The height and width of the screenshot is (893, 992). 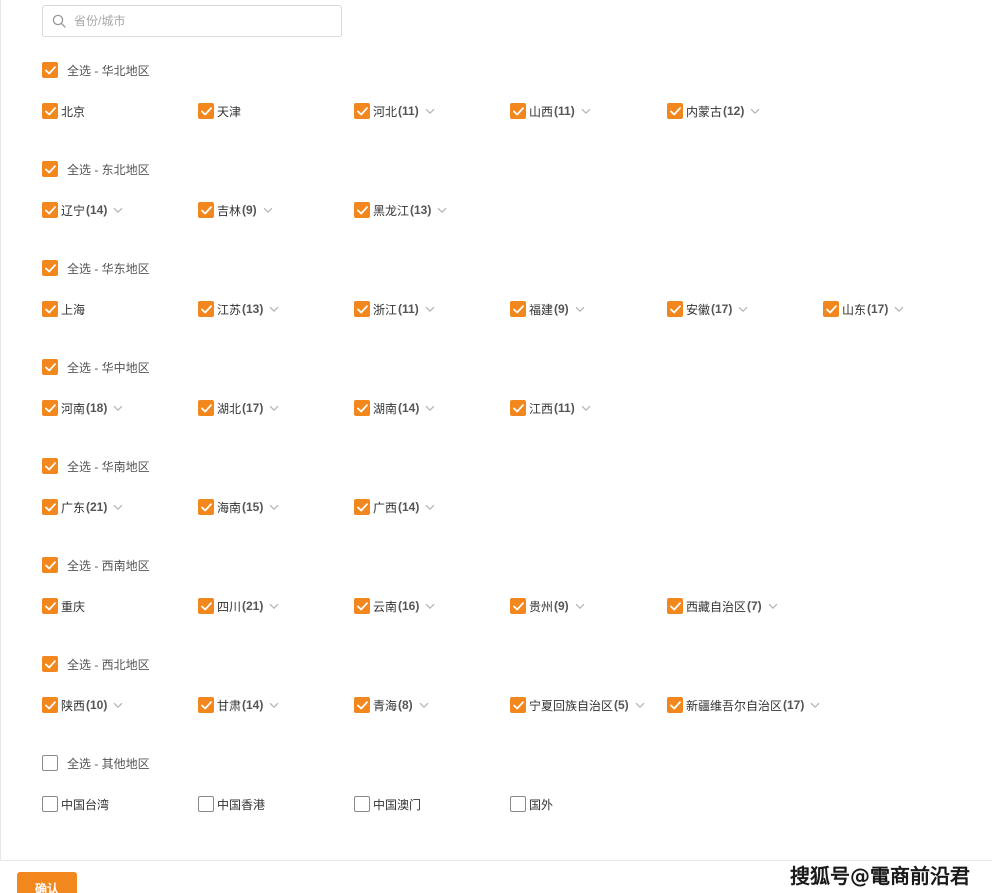 I want to click on province-item: 吉林 (9), so click(x=235, y=210).